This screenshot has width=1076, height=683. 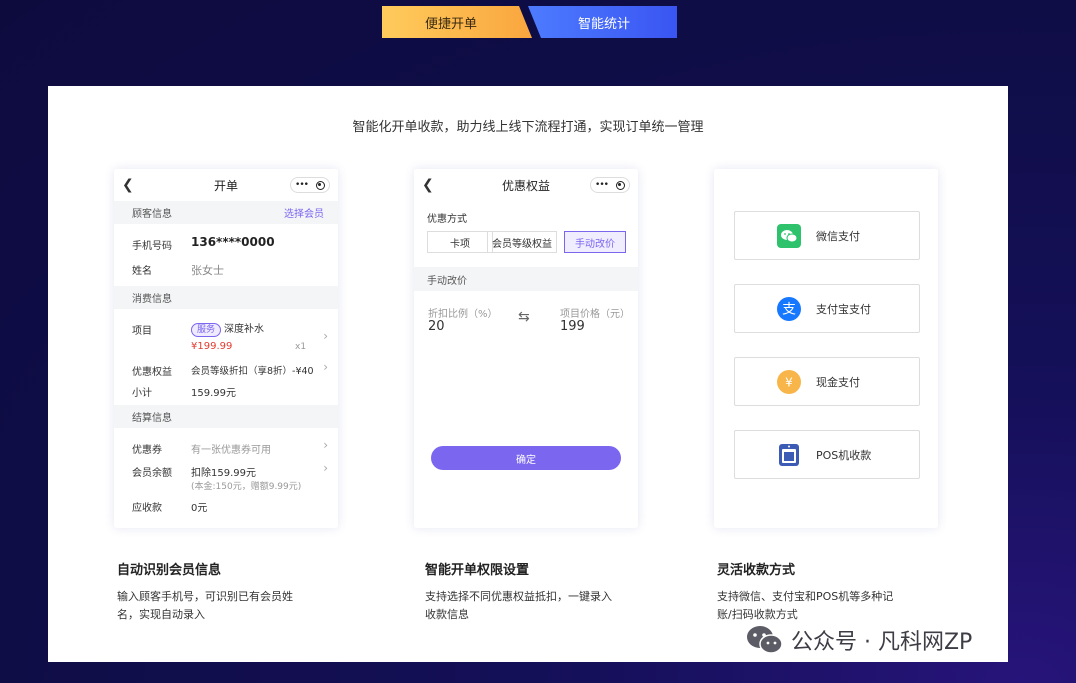 What do you see at coordinates (447, 219) in the screenshot?
I see `discount-method-label: 优惠方式` at bounding box center [447, 219].